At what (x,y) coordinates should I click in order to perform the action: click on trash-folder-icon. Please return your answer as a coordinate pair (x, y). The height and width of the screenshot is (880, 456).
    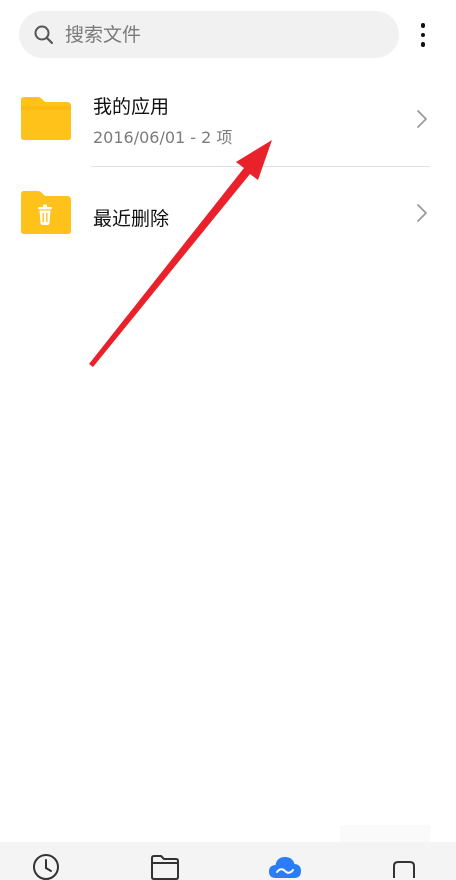
    Looking at the image, I should click on (45, 212).